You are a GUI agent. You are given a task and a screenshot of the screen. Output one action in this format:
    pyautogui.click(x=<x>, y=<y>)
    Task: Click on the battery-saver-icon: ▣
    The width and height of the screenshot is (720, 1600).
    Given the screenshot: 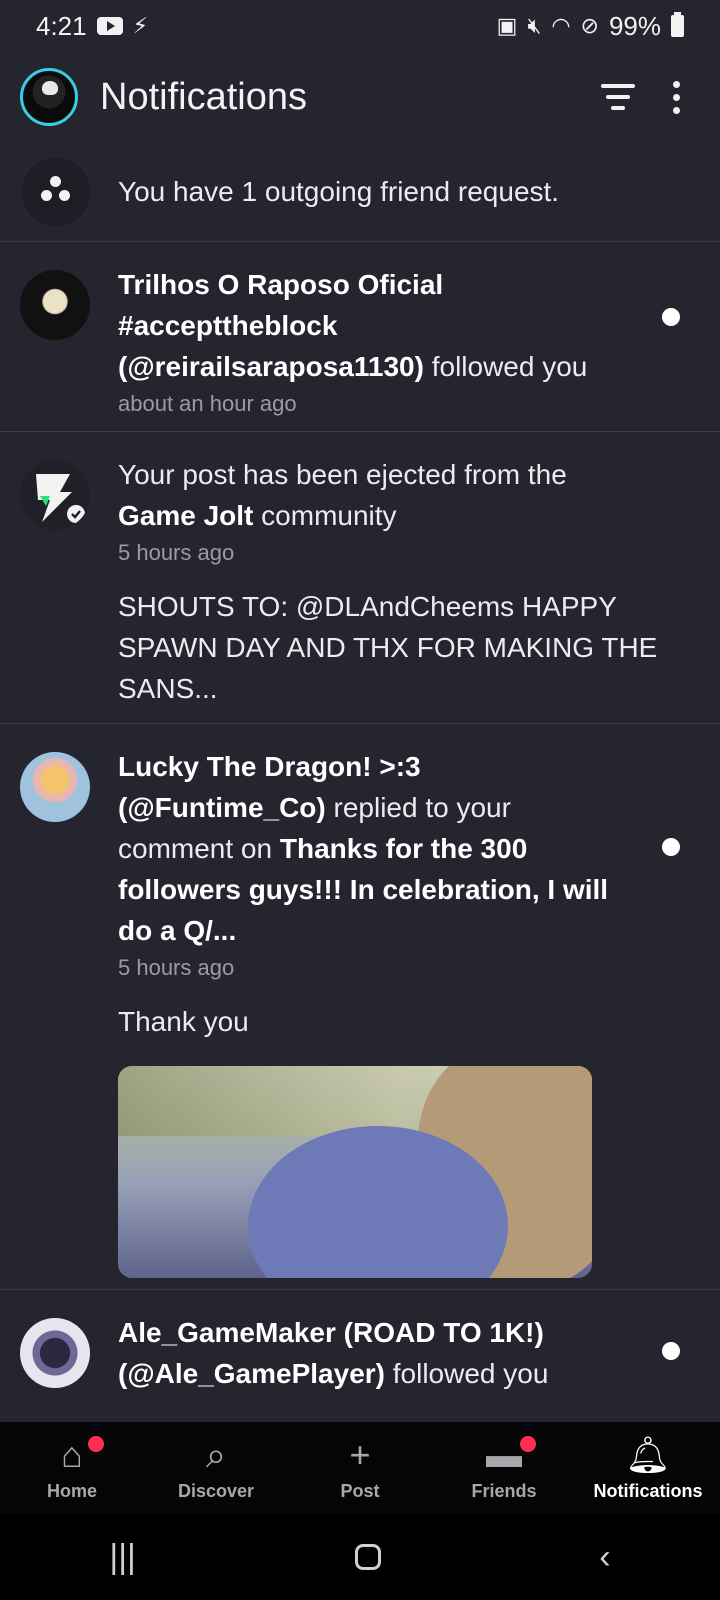 What is the action you would take?
    pyautogui.click(x=507, y=25)
    